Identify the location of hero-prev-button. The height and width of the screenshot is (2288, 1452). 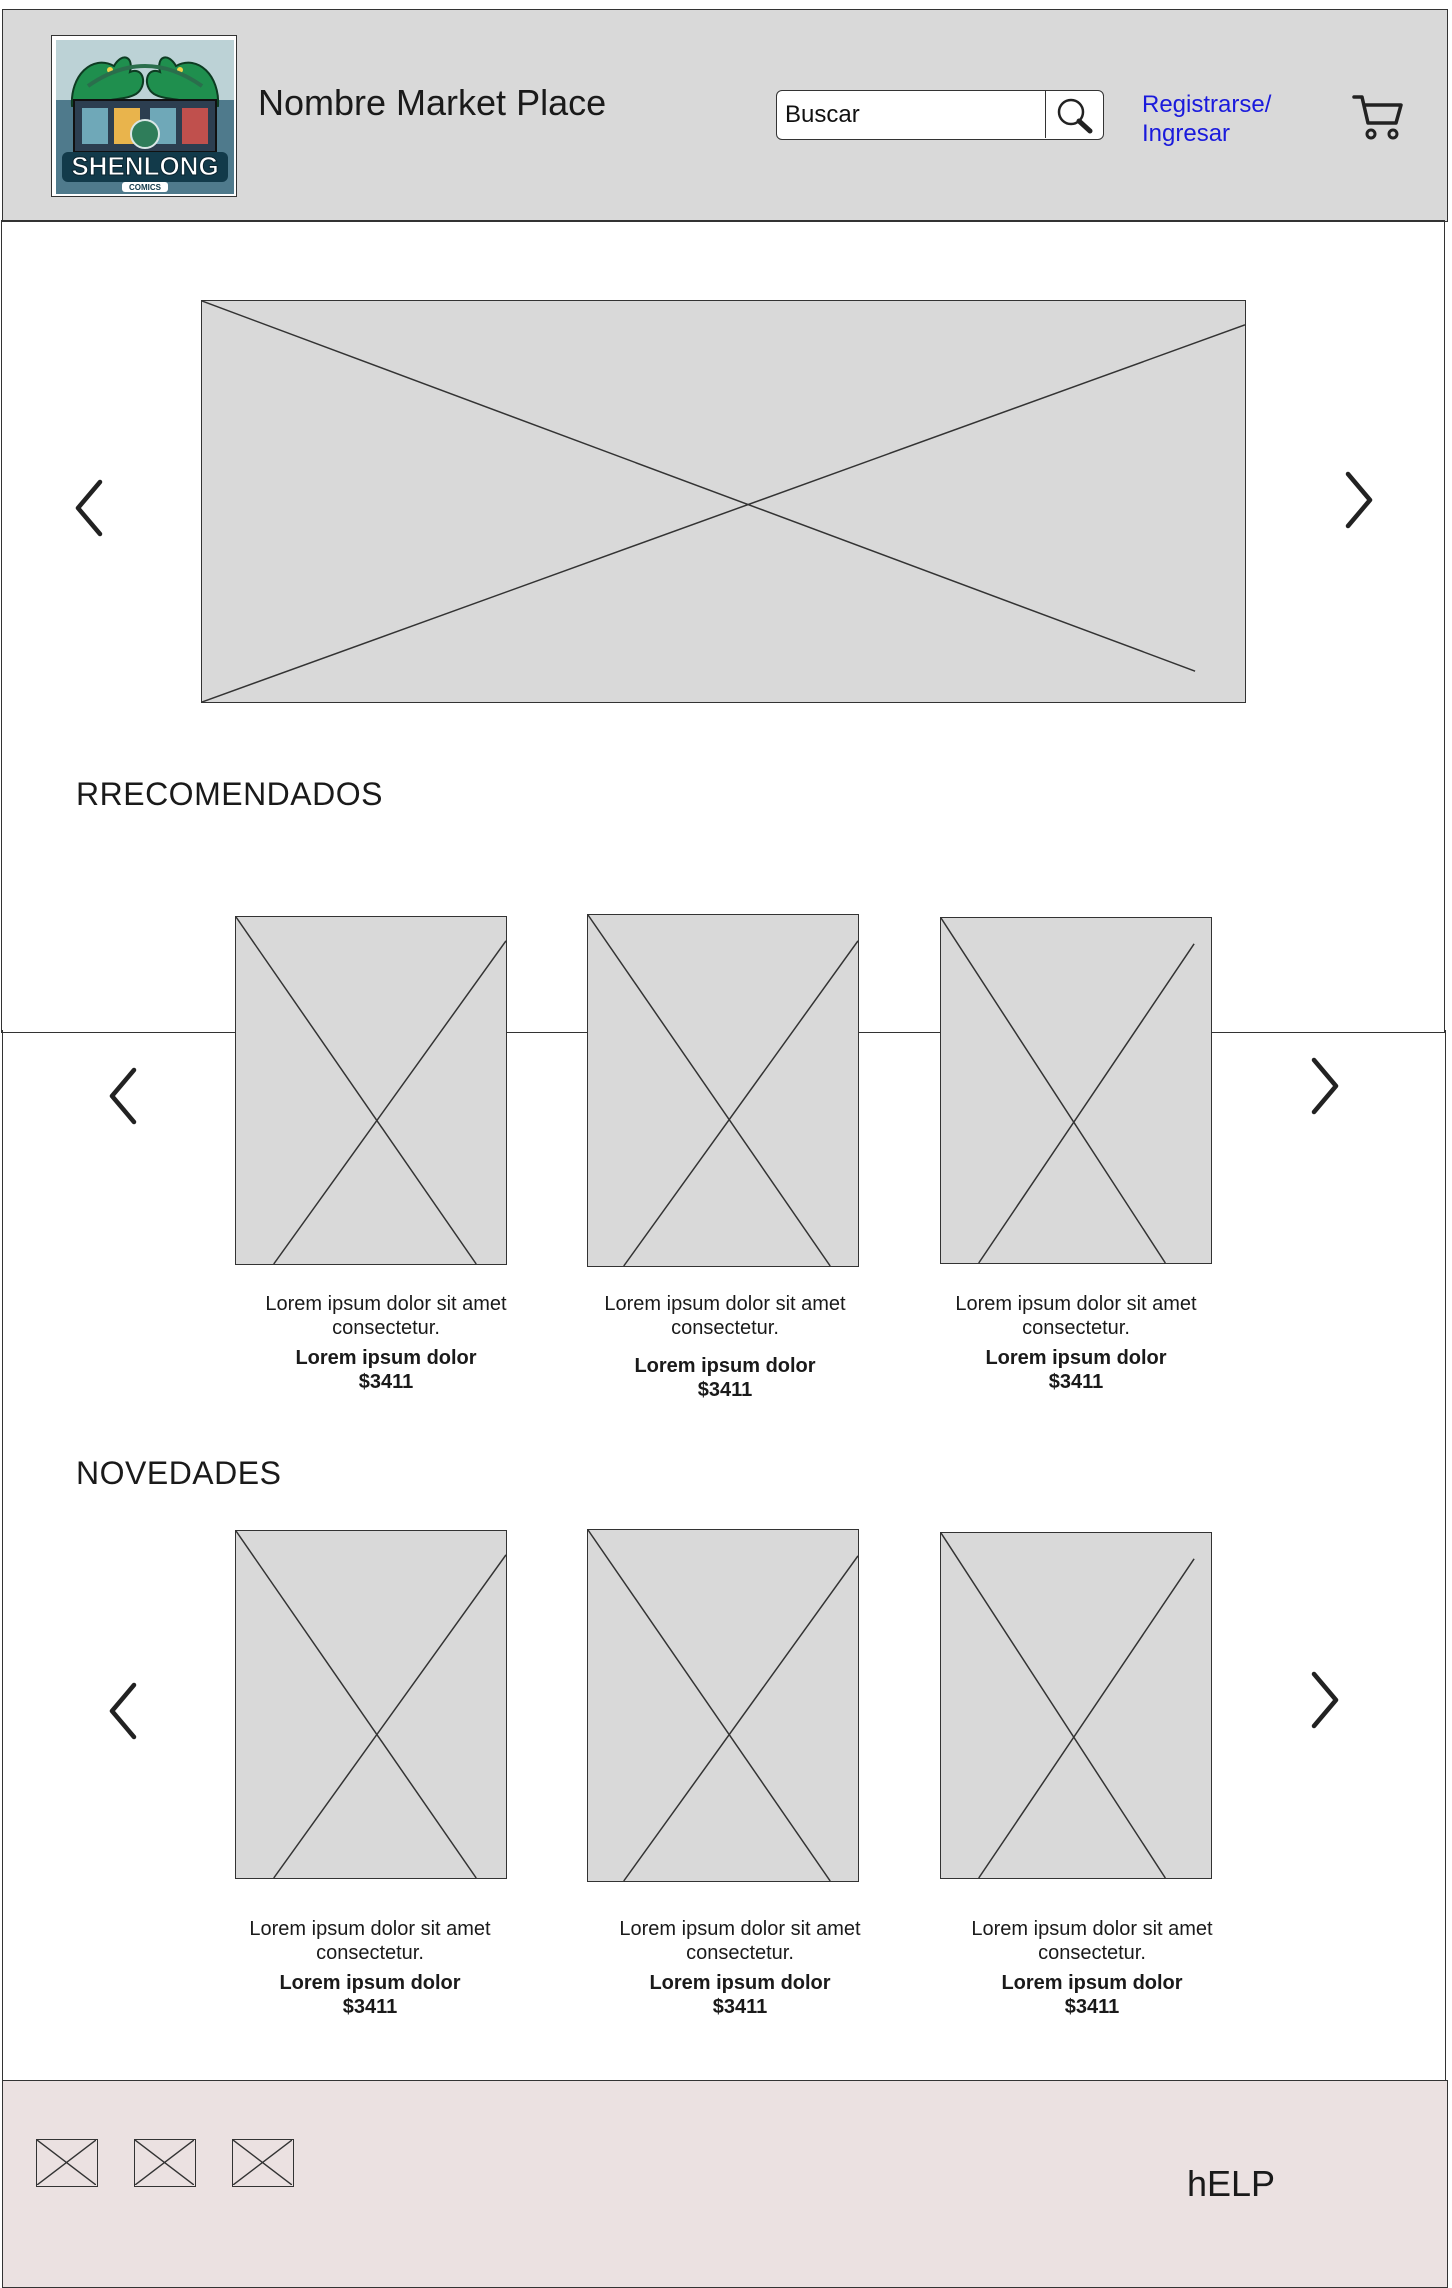
(90, 508).